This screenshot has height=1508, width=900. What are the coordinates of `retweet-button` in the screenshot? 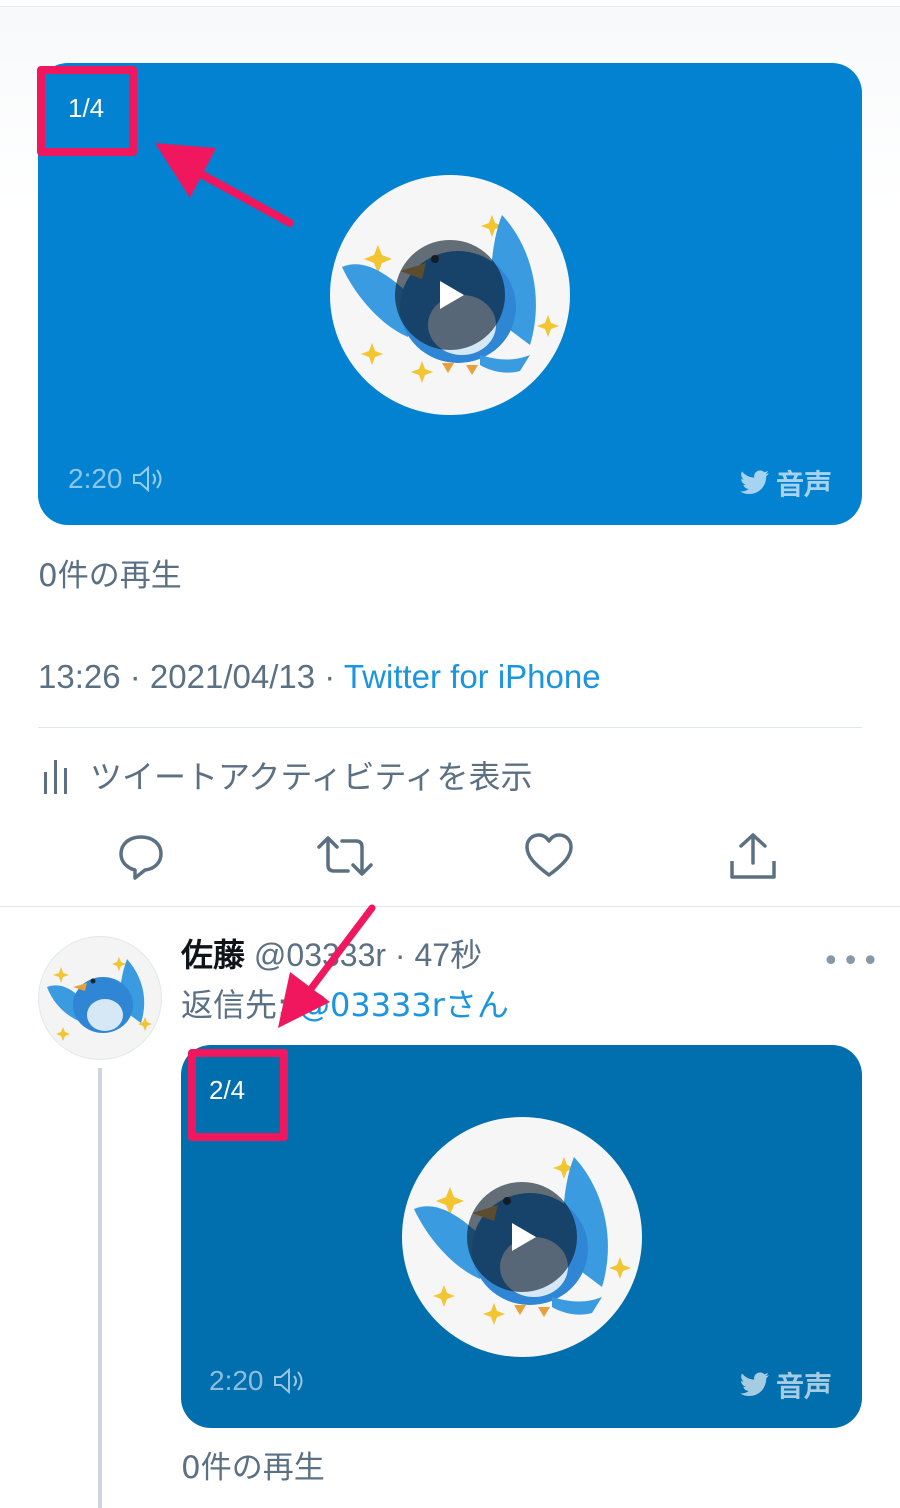 It's located at (345, 856).